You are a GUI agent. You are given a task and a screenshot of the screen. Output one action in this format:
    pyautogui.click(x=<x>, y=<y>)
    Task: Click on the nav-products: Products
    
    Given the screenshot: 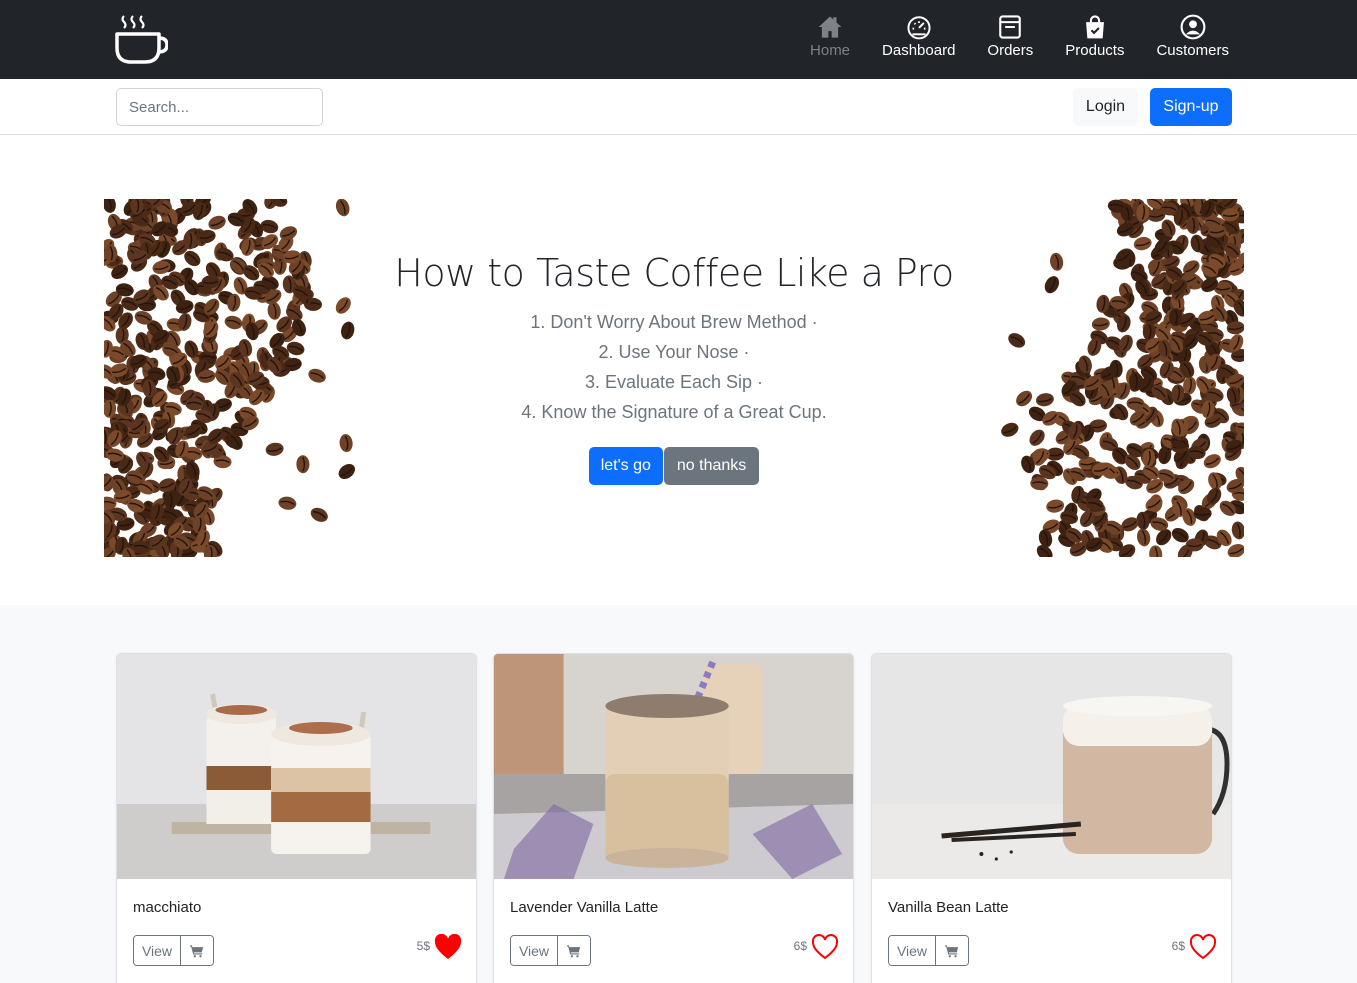 What is the action you would take?
    pyautogui.click(x=1094, y=40)
    